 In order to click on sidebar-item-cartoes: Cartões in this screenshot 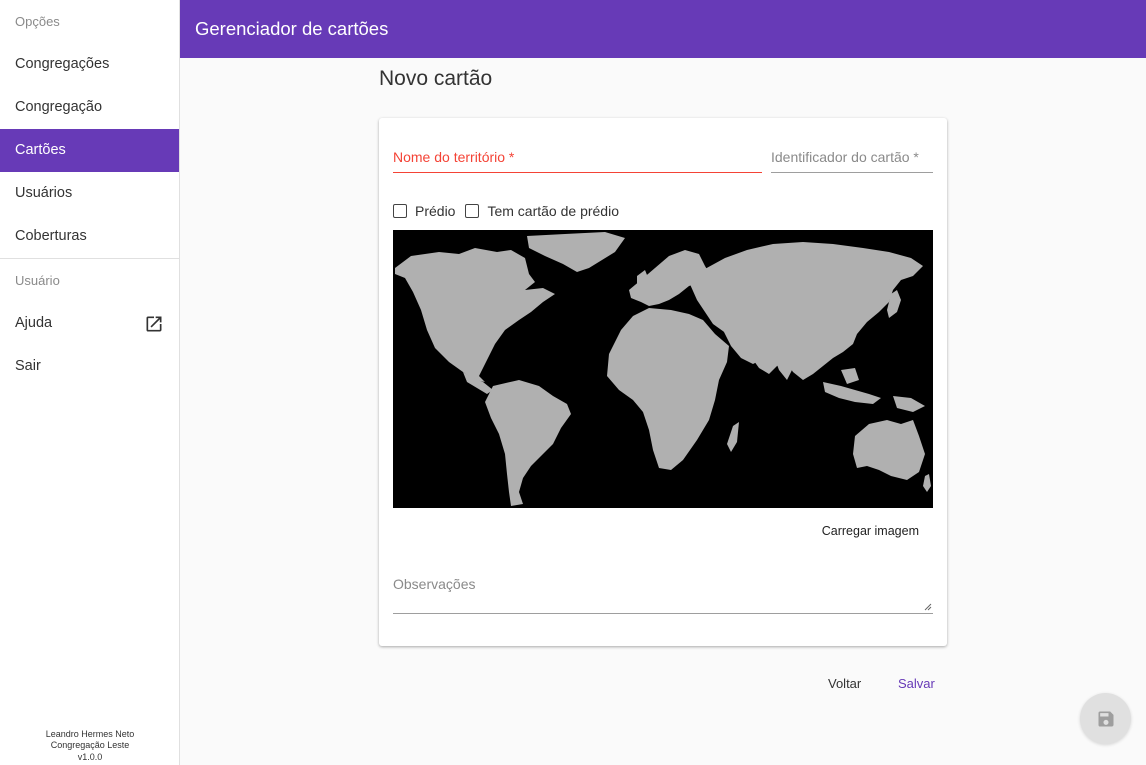, I will do `click(89, 150)`.